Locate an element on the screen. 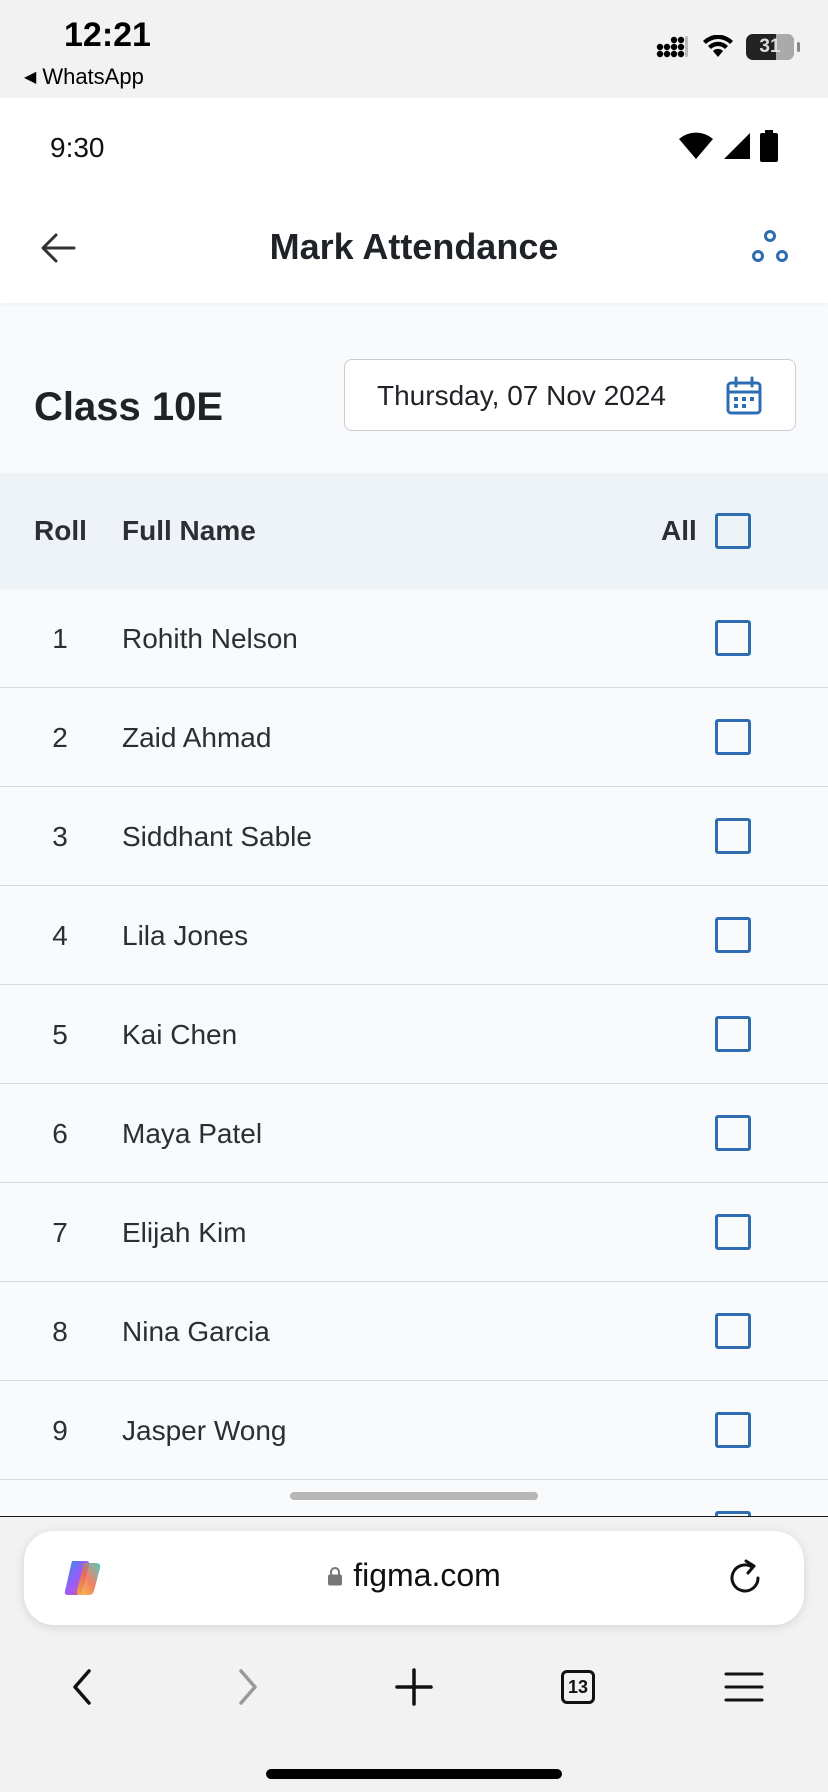 This screenshot has width=828, height=1792. select-all-checkbox is located at coordinates (733, 531).